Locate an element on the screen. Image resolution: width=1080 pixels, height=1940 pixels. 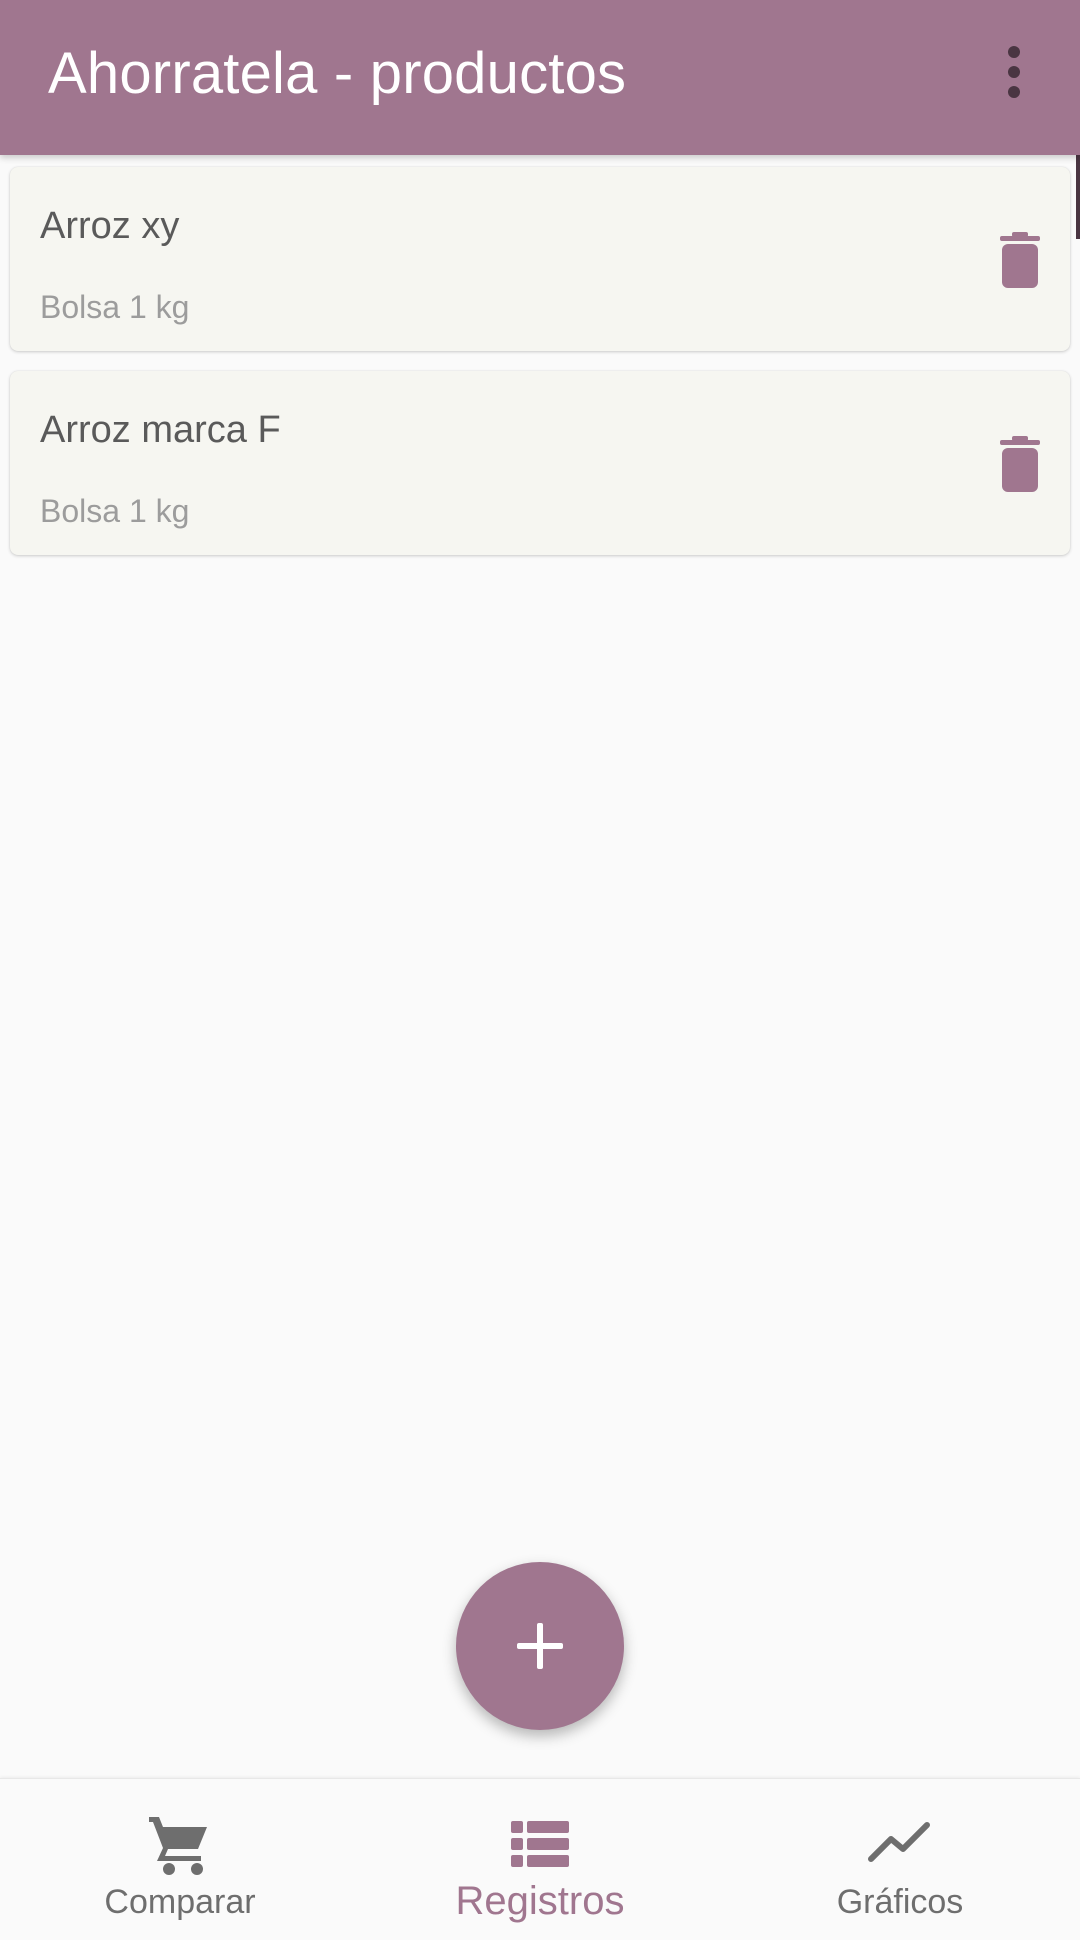
page-title: Ahorratela - productos is located at coordinates (337, 73).